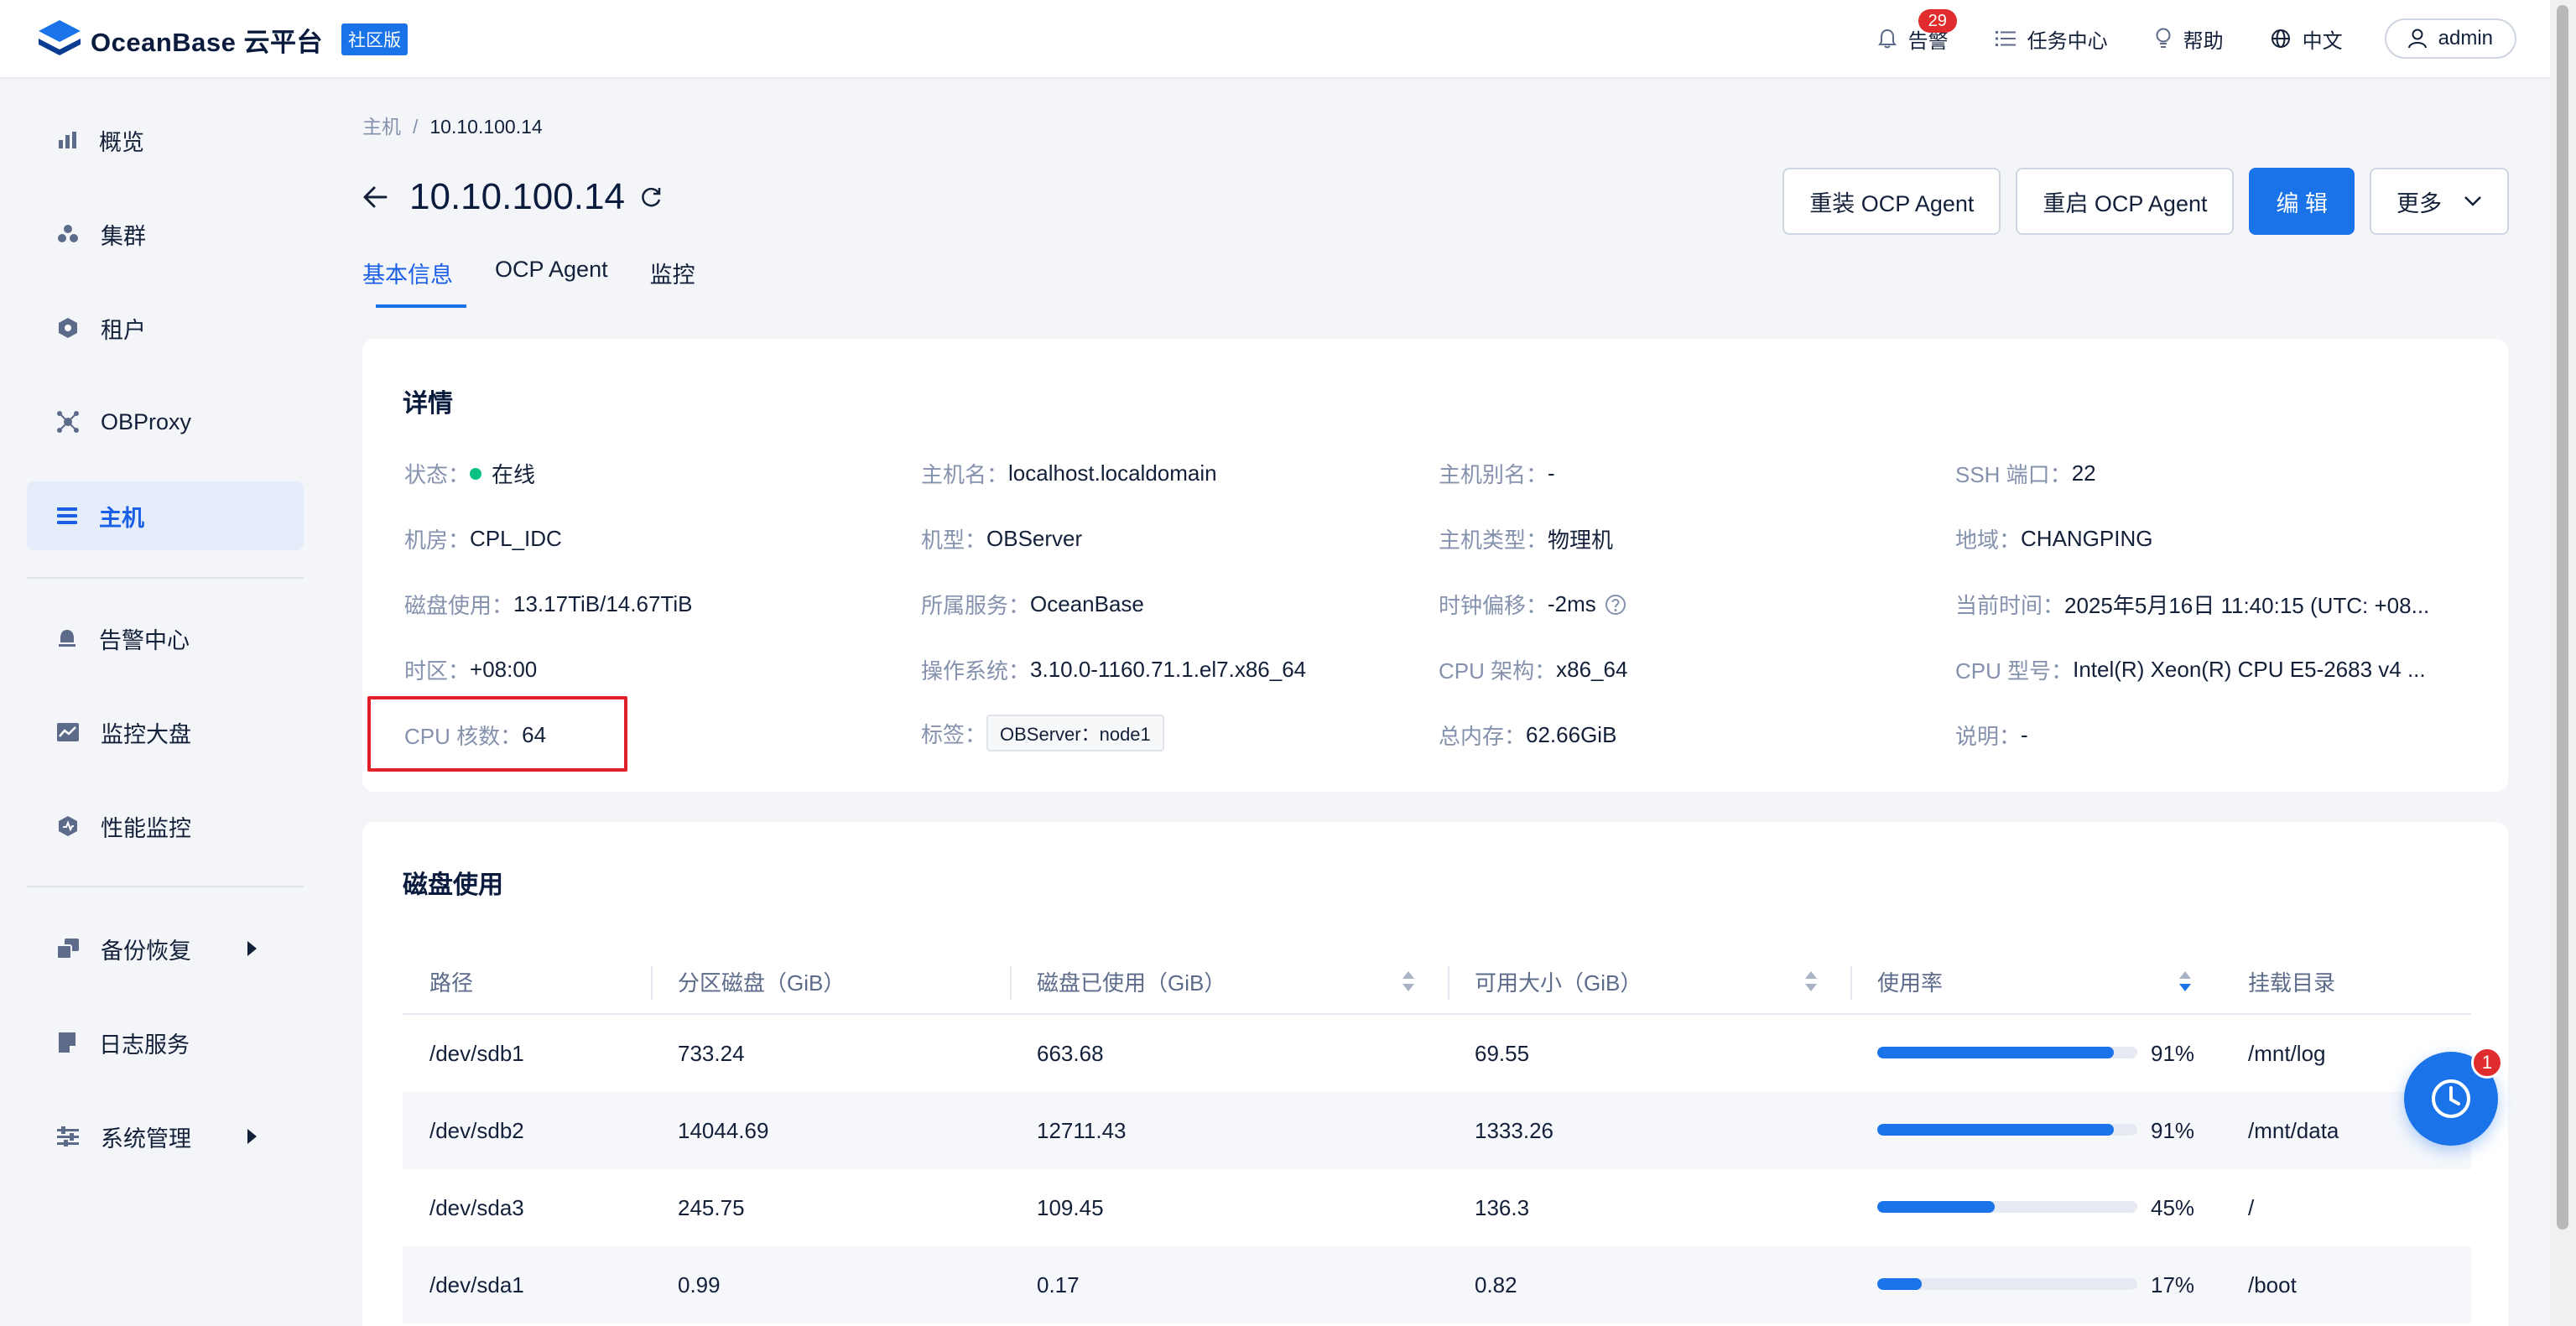  I want to click on tab-bar: 基本信息 OCP Agent 监控, so click(549, 282).